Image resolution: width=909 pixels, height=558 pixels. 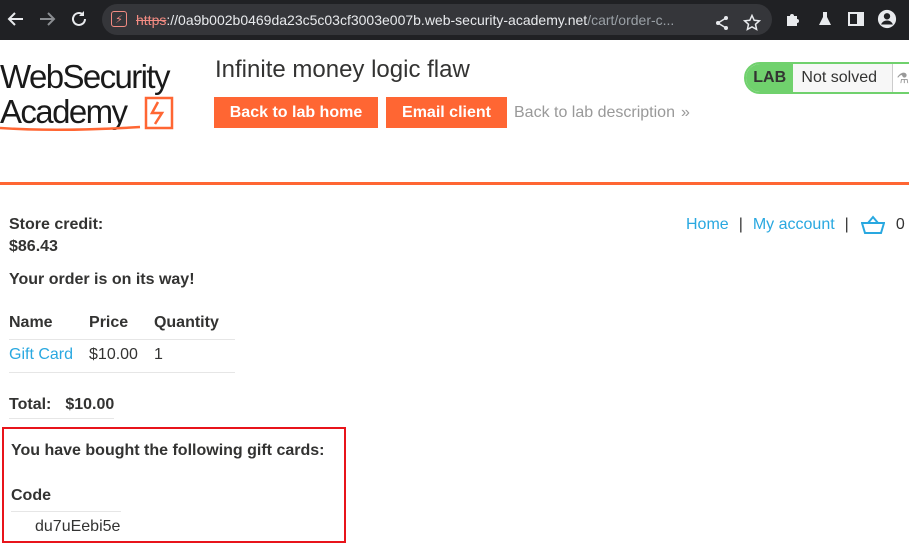 I want to click on my-account-link: My account, so click(x=794, y=225).